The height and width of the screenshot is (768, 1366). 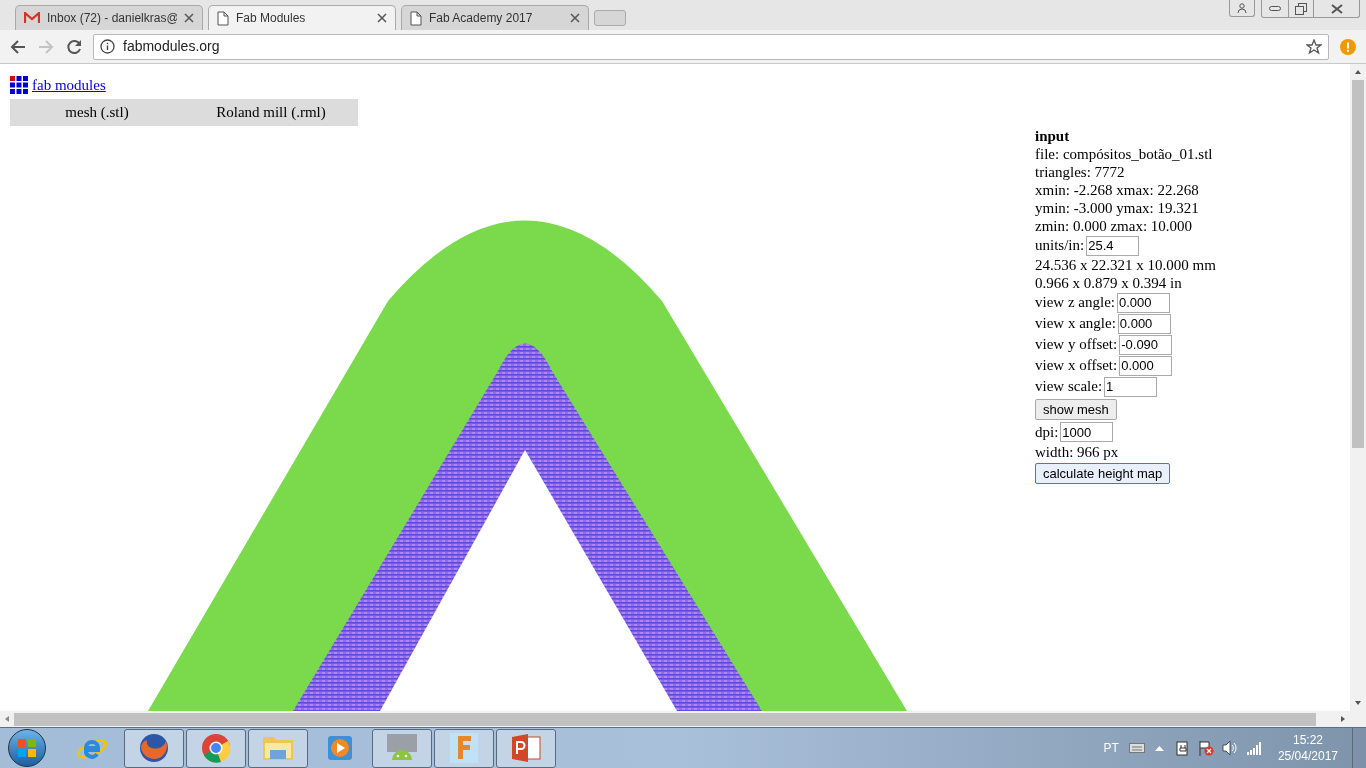 What do you see at coordinates (1077, 451) in the screenshot?
I see `info-text: width: 966 px` at bounding box center [1077, 451].